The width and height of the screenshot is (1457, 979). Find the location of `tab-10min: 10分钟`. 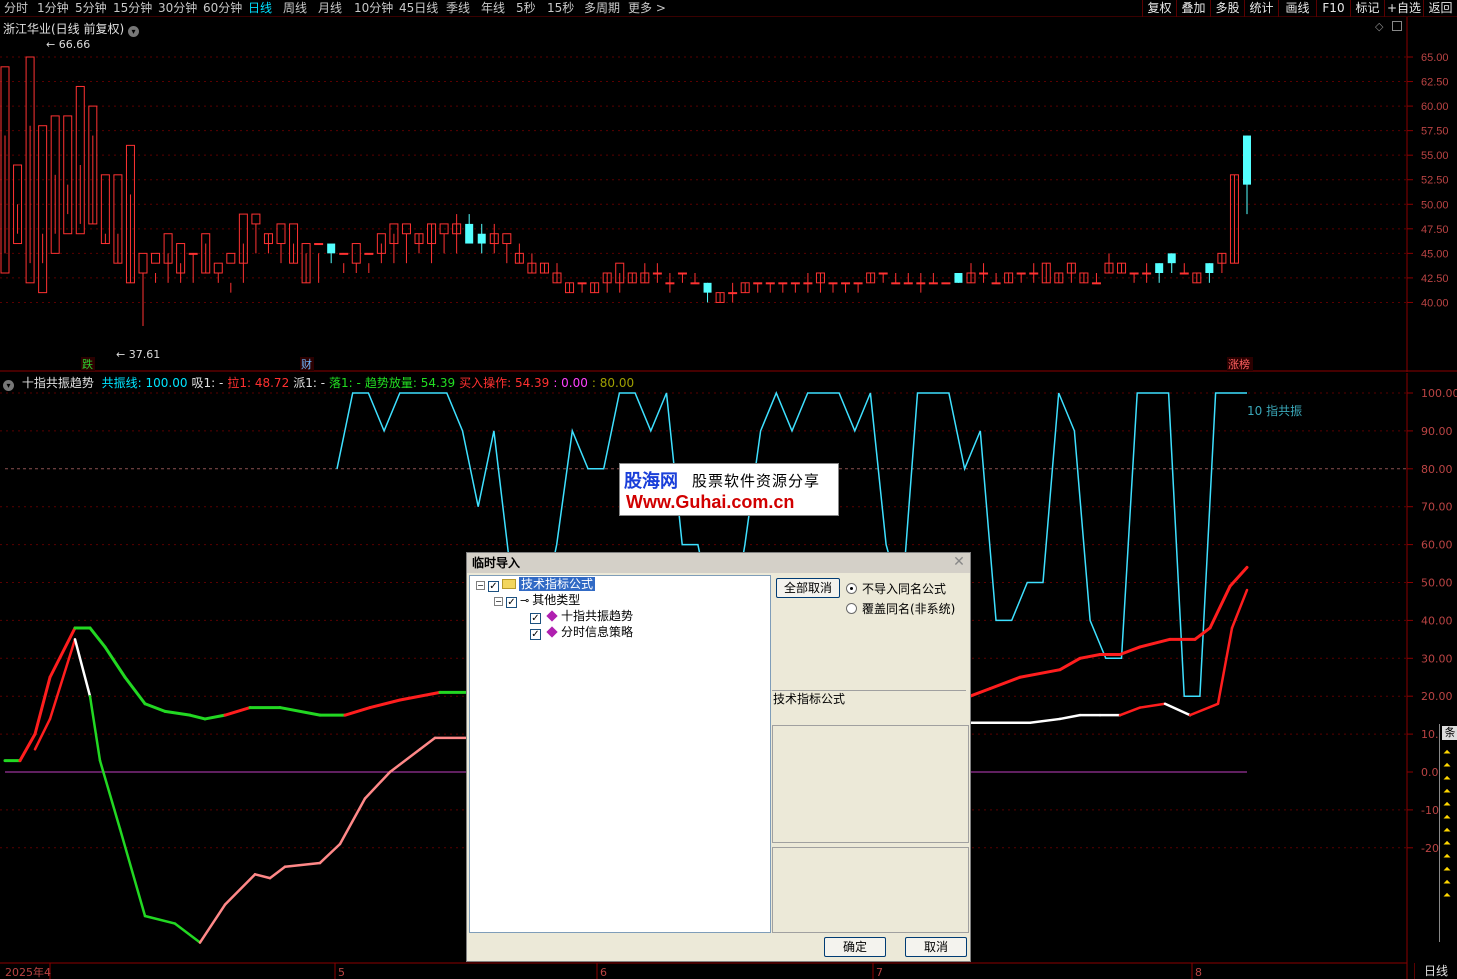

tab-10min: 10分钟 is located at coordinates (373, 8).